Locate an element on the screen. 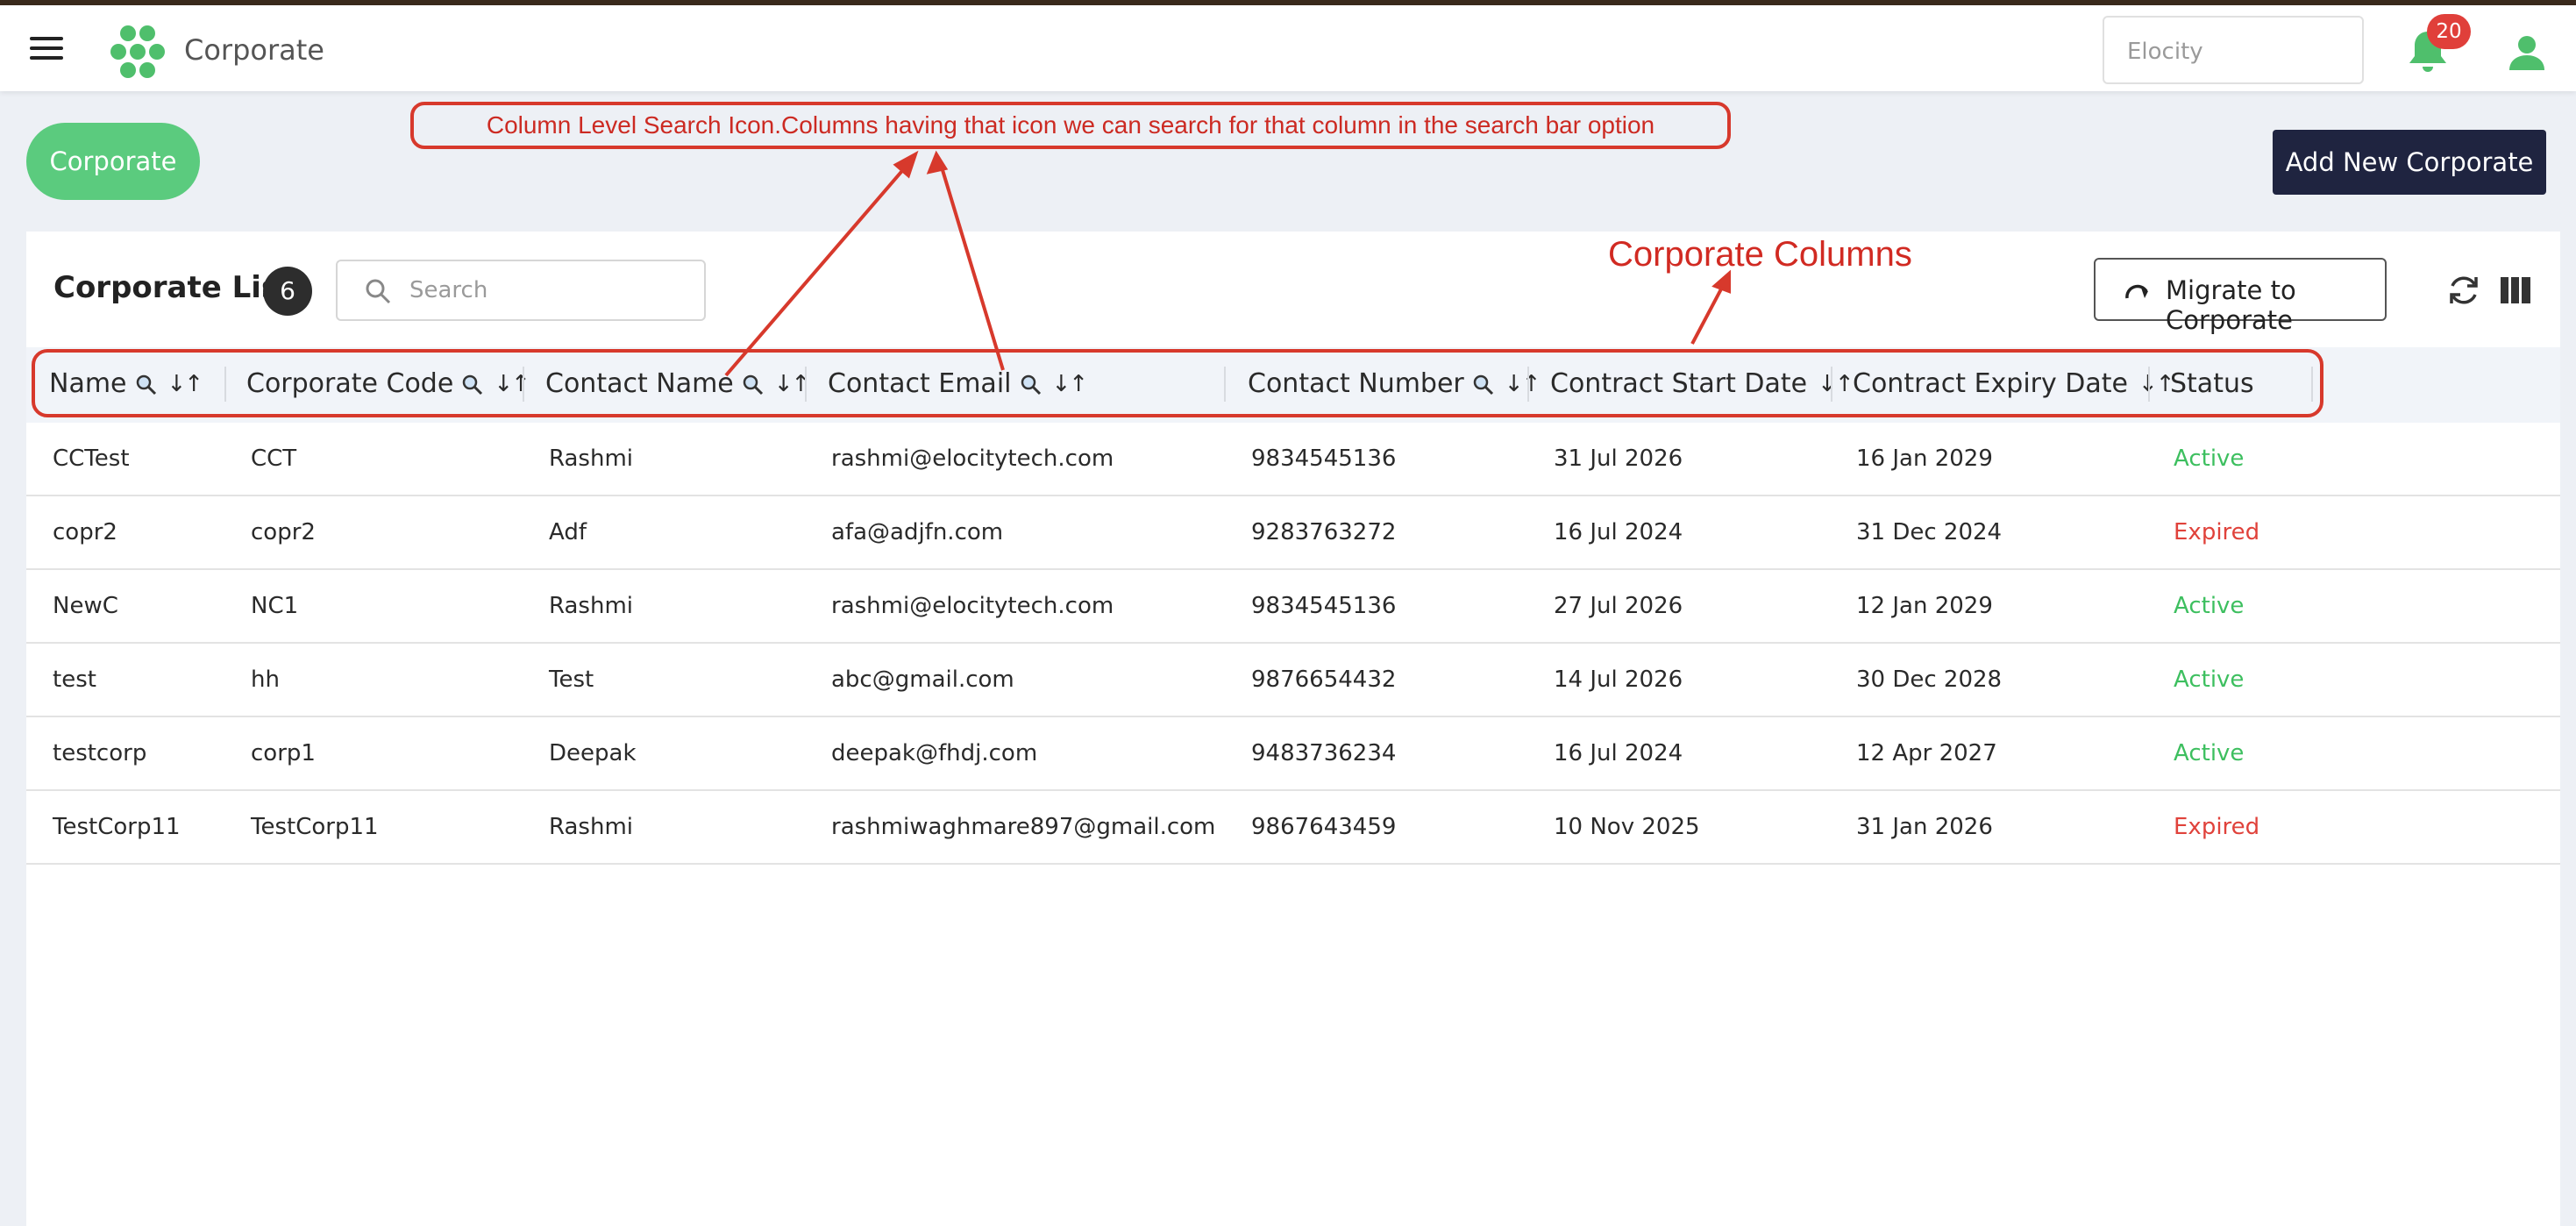 This screenshot has width=2576, height=1226. column-header: Name ↓↑ is located at coordinates (126, 383).